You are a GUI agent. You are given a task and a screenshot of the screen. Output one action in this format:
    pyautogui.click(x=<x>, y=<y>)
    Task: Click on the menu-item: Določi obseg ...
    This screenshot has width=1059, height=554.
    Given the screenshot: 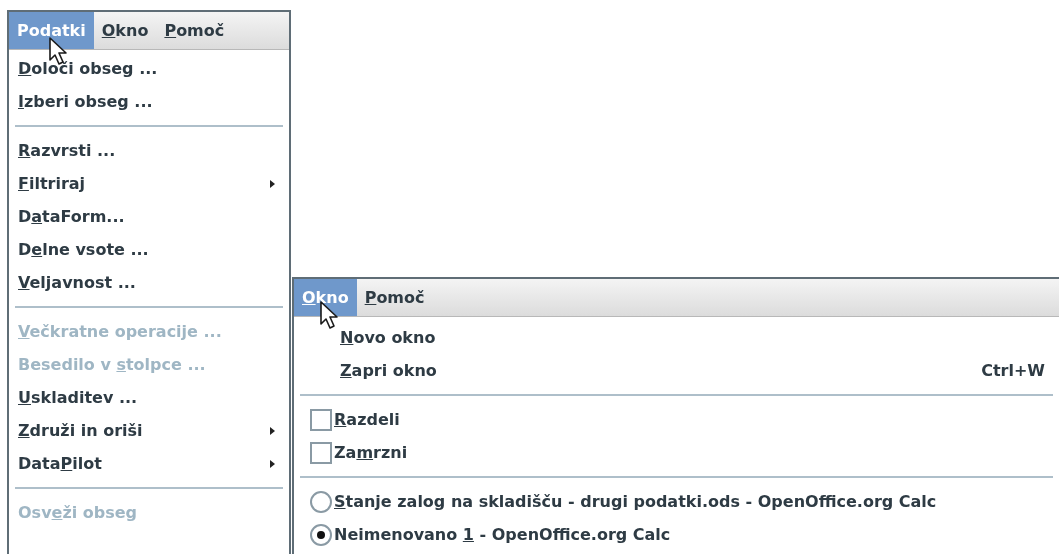 What is the action you would take?
    pyautogui.click(x=88, y=68)
    